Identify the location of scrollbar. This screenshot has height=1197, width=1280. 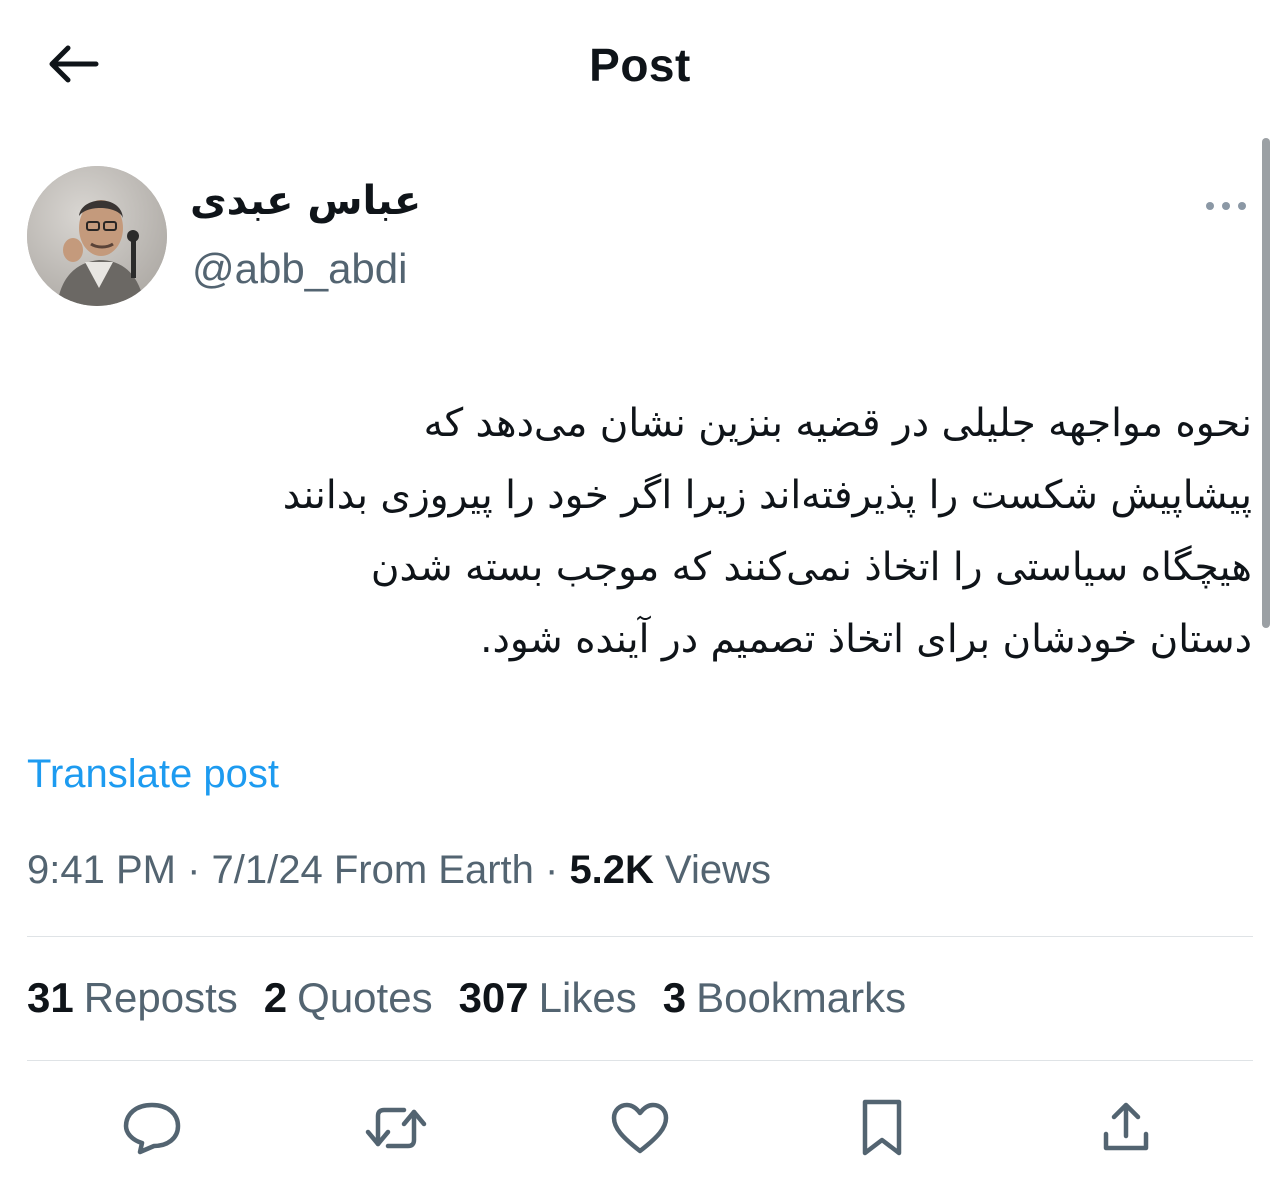
(1266, 383).